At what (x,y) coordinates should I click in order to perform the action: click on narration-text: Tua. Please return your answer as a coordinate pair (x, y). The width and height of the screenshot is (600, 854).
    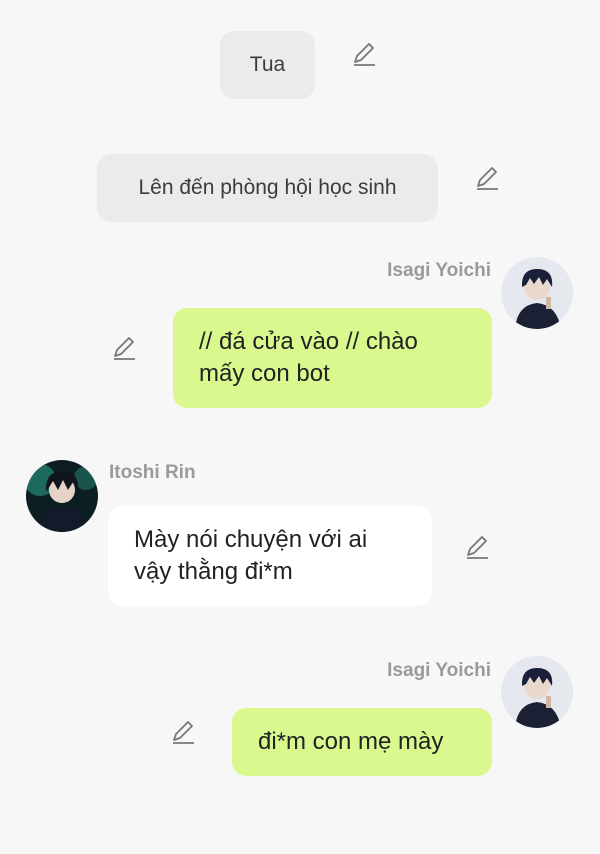
    Looking at the image, I should click on (267, 64).